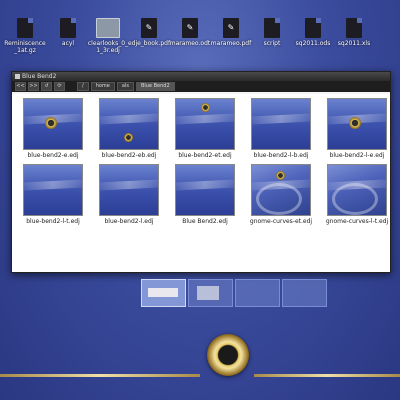 This screenshot has width=400, height=400. I want to click on desktop-icon-label: sq2011.ods, so click(313, 43).